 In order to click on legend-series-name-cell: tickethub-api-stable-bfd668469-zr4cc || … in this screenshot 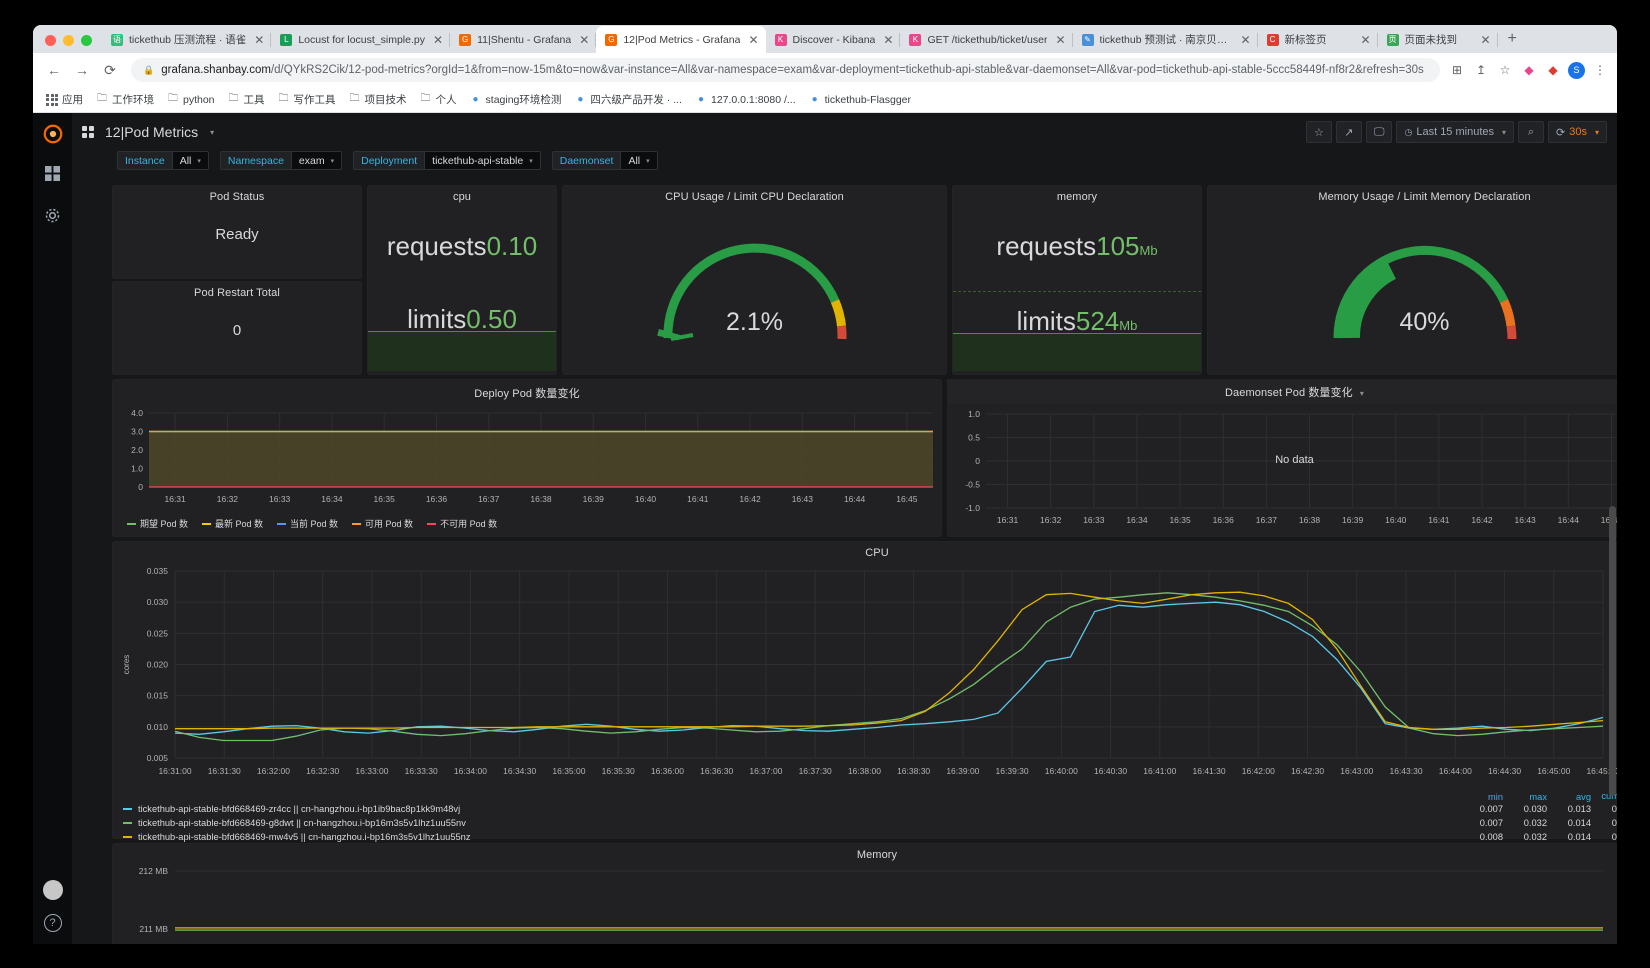, I will do `click(789, 809)`.